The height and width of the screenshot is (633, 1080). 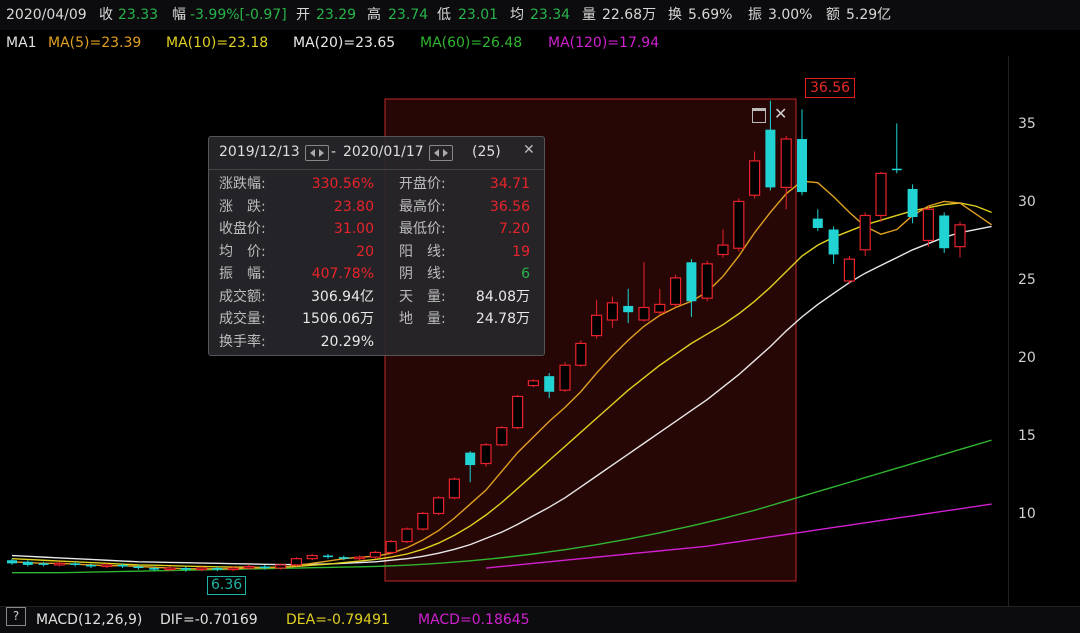 I want to click on amplitude-value: 3.00%, so click(x=790, y=15).